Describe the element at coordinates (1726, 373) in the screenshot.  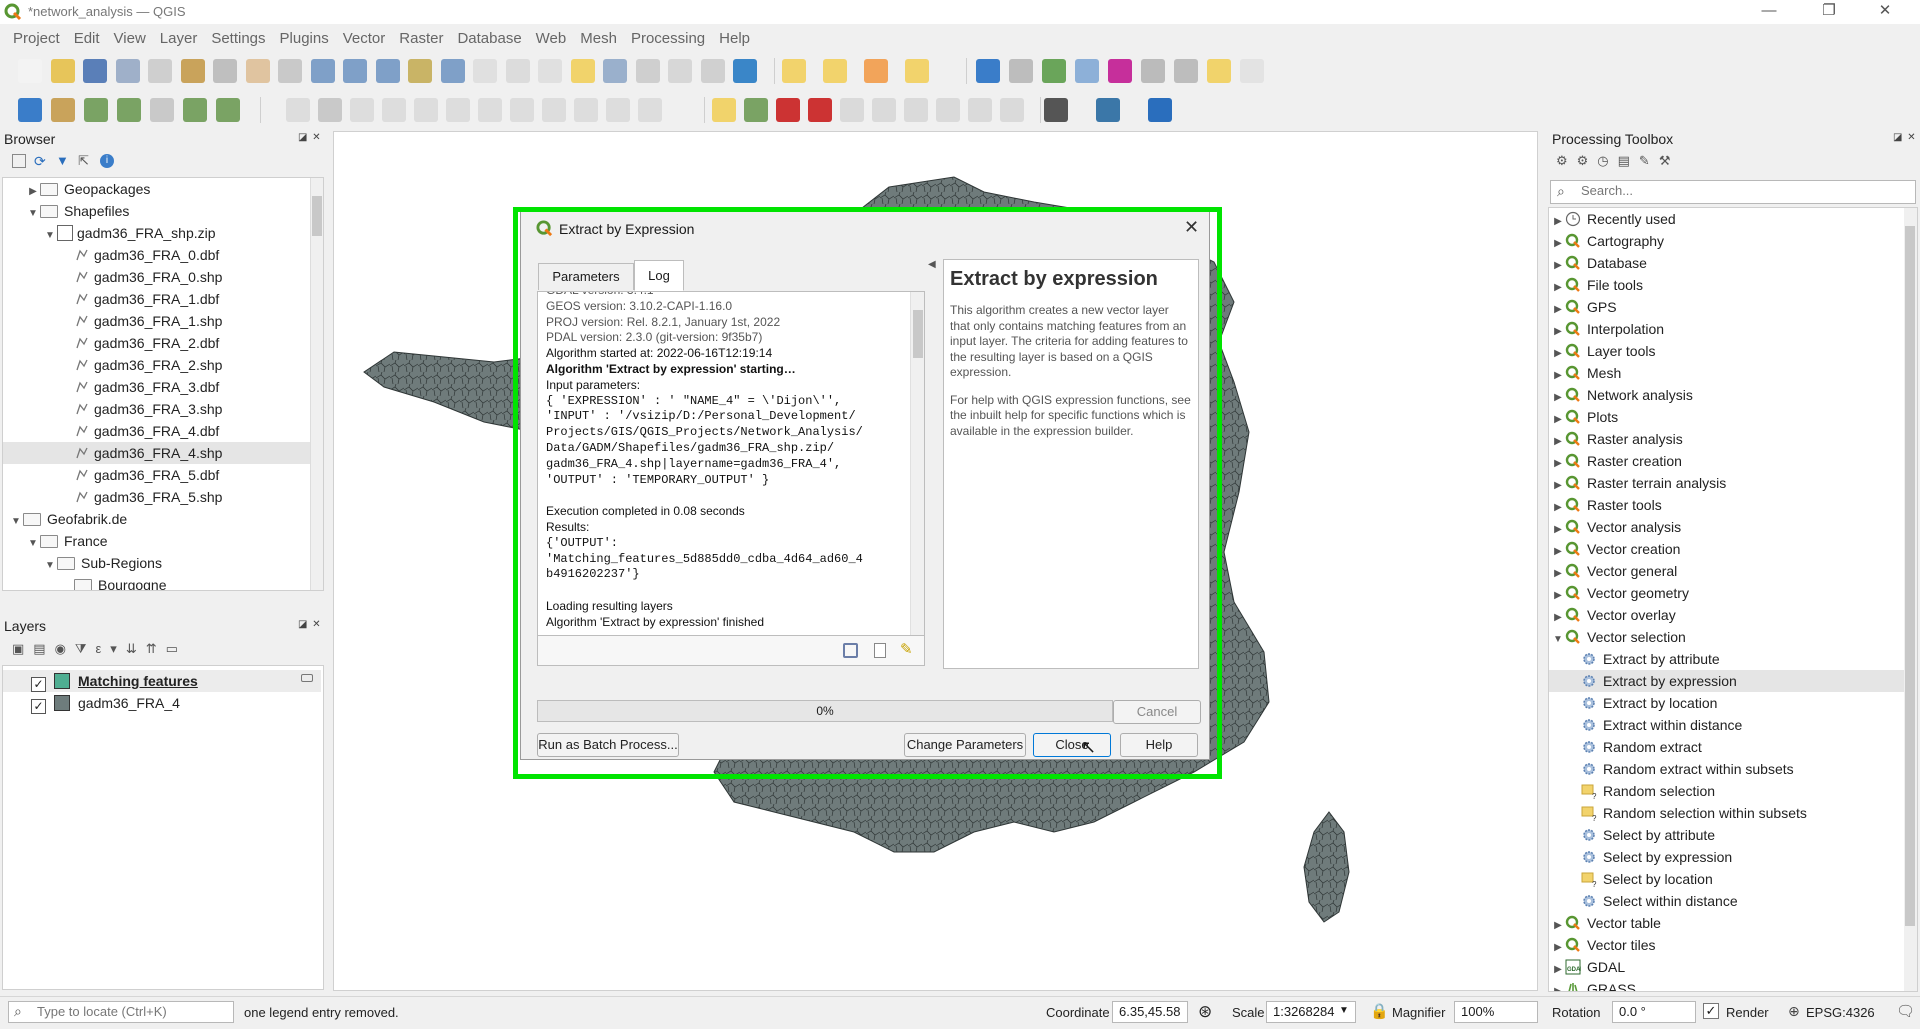
I see `toolbox-group: ▶ Mesh` at that location.